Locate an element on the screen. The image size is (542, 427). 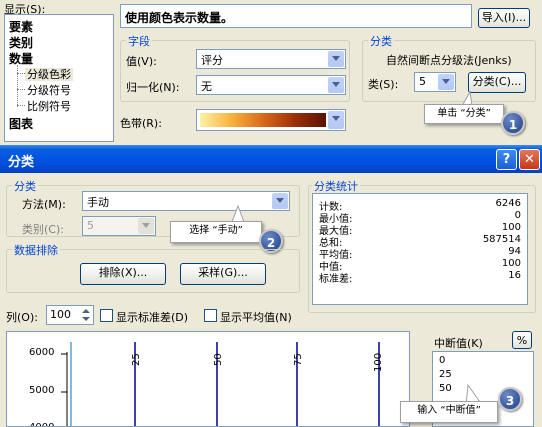
spinner-arrows-icon is located at coordinates (86, 315).